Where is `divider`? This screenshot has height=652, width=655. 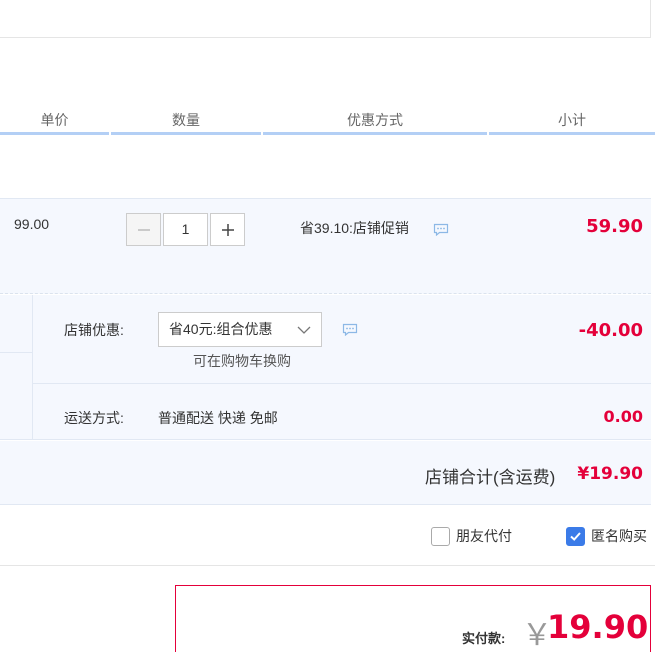
divider is located at coordinates (342, 383).